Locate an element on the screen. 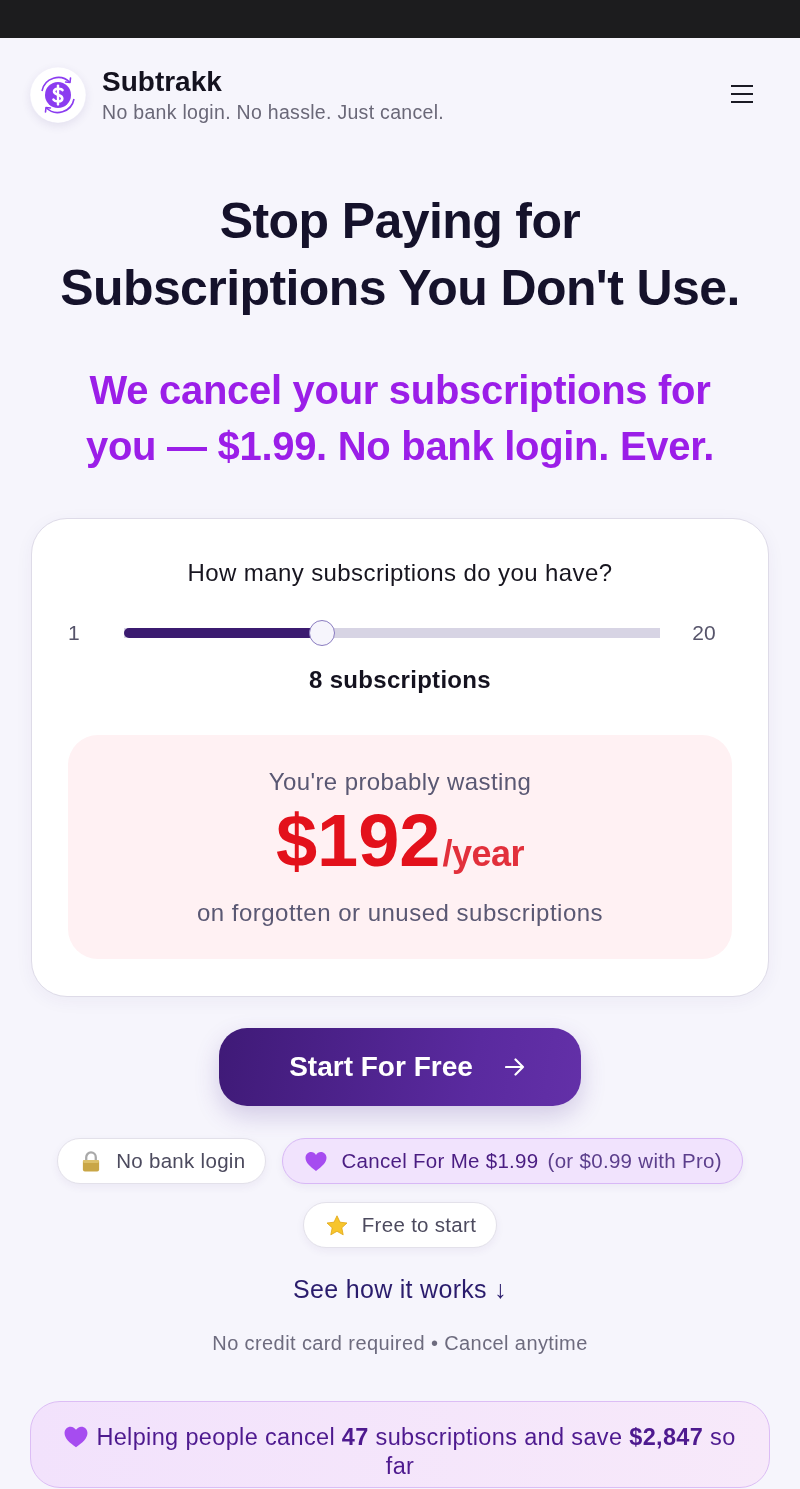 The width and height of the screenshot is (800, 1489). estimate-intro: You're probably wasting is located at coordinates (400, 782).